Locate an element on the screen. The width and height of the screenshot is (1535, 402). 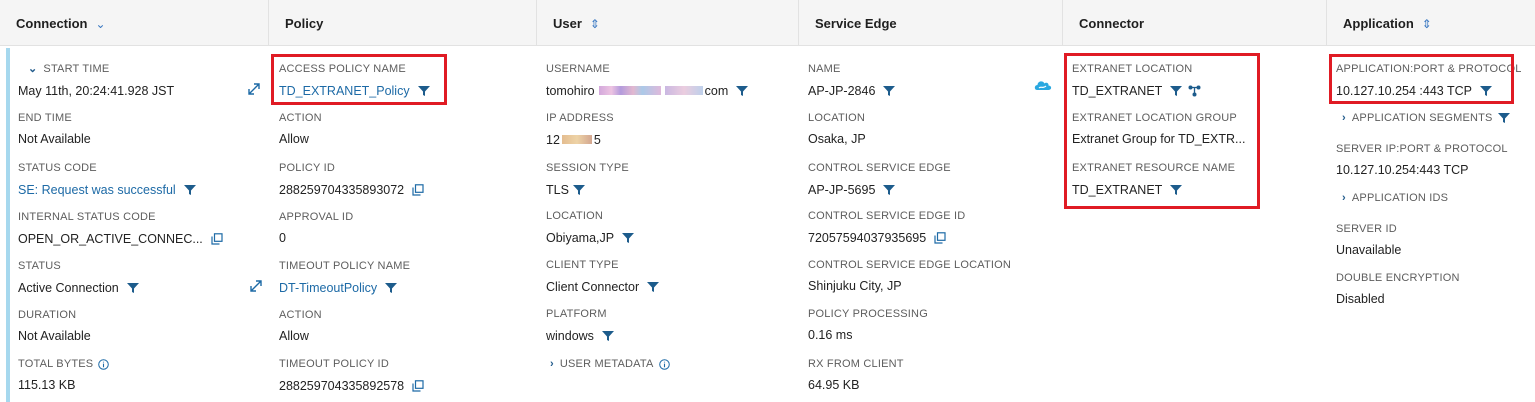
row-accent-bar is located at coordinates (8, 225).